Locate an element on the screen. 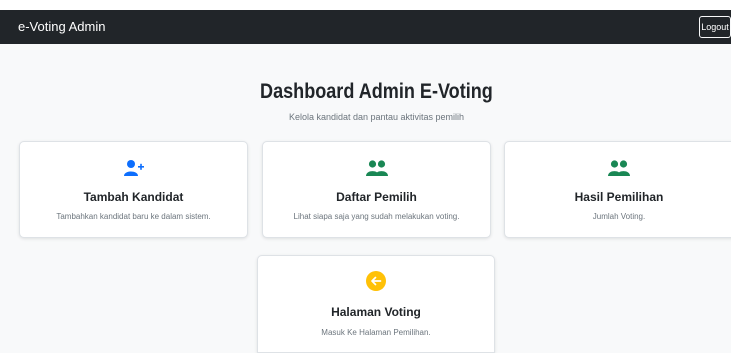  card-title: Tambah Kandidat is located at coordinates (133, 197).